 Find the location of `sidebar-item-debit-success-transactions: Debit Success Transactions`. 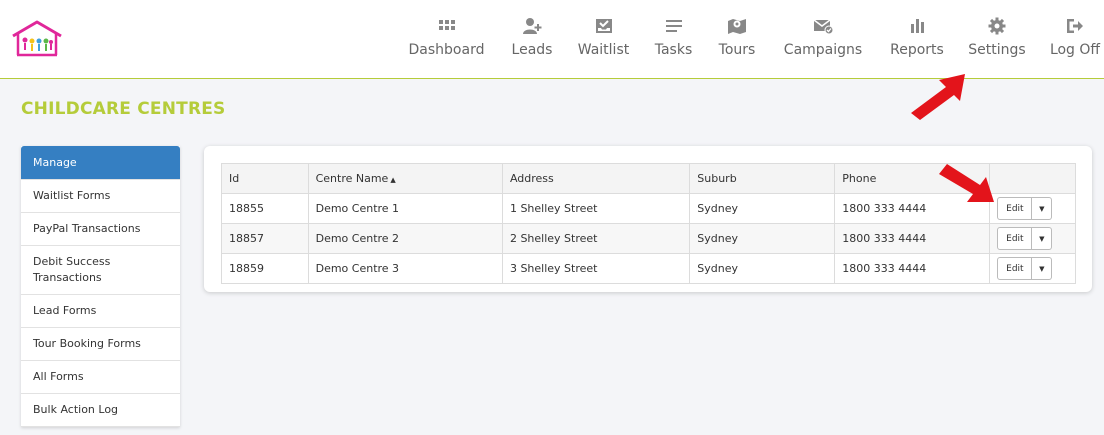

sidebar-item-debit-success-transactions: Debit Success Transactions is located at coordinates (100, 270).